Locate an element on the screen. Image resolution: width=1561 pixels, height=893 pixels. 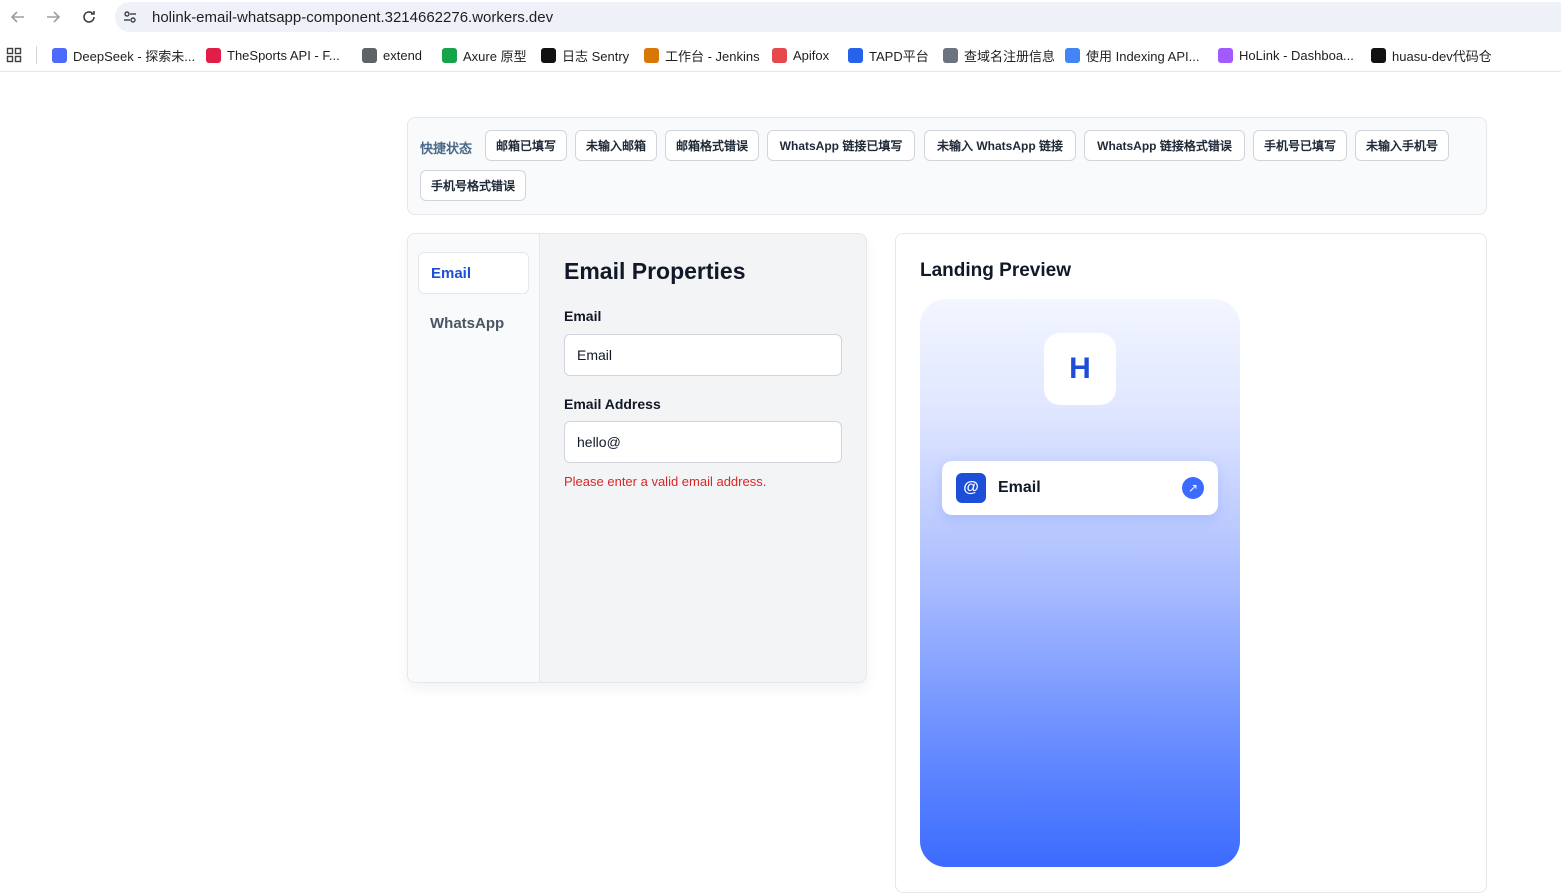
quick-status-label: 快捷状态 is located at coordinates (446, 148).